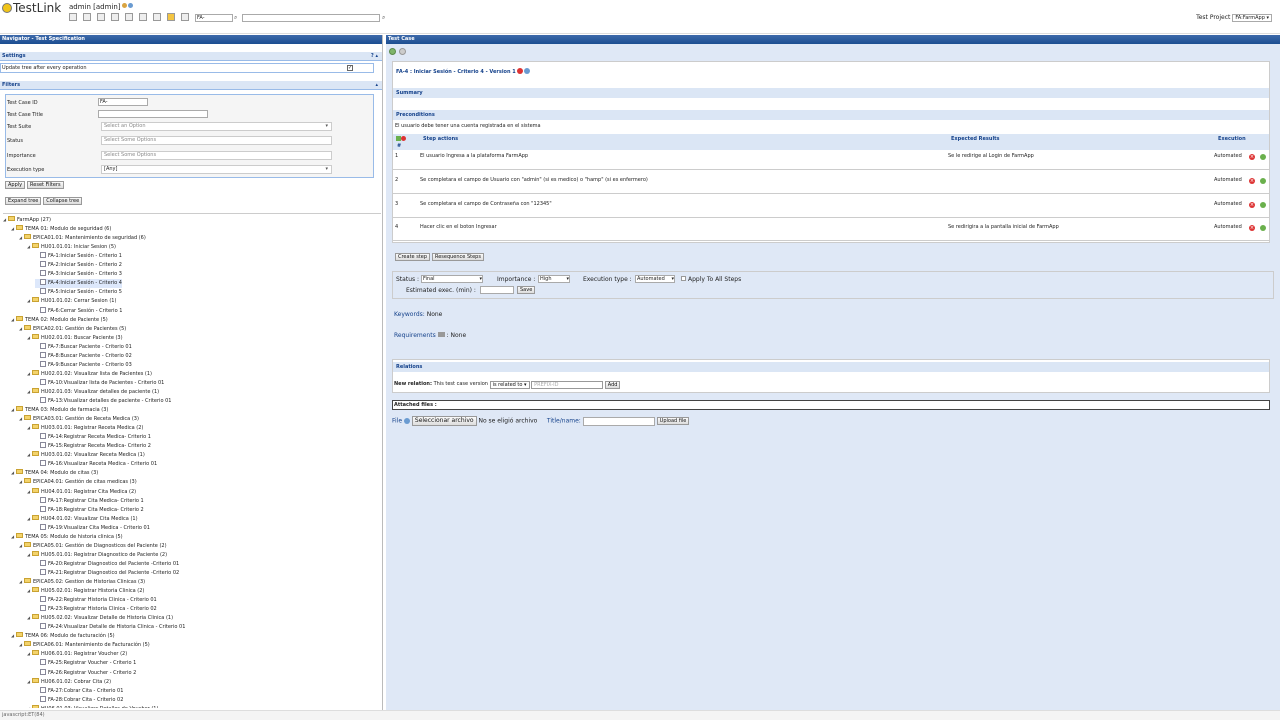  What do you see at coordinates (526, 290) in the screenshot?
I see `save-button: Save` at bounding box center [526, 290].